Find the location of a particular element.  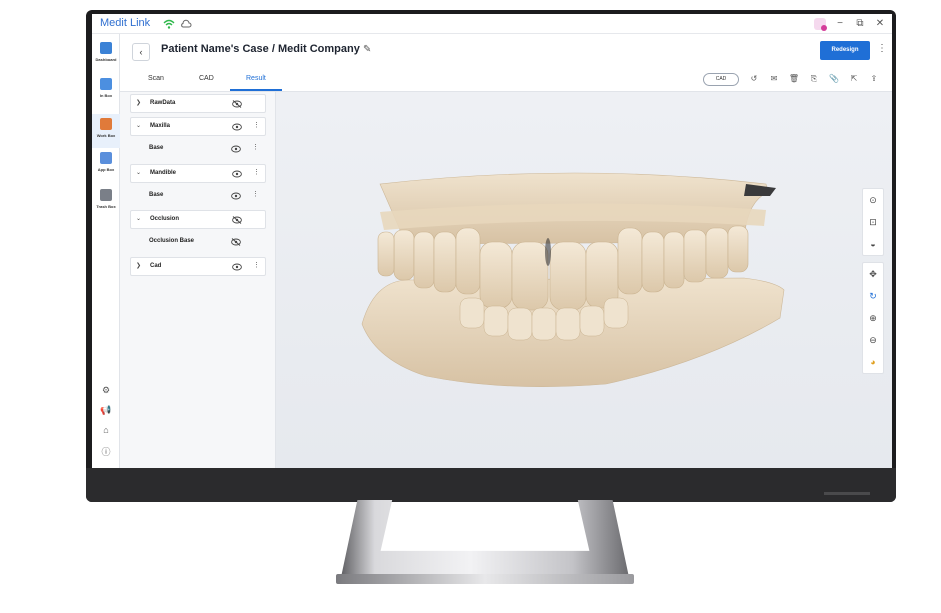

inbox-icon is located at coordinates (106, 84).